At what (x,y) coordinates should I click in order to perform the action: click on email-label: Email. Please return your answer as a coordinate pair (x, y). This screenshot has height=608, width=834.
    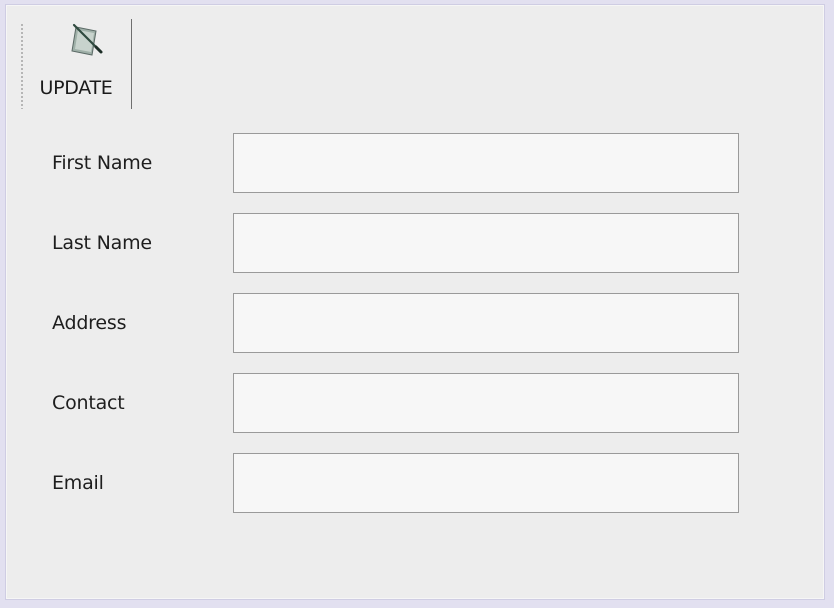
    Looking at the image, I should click on (78, 483).